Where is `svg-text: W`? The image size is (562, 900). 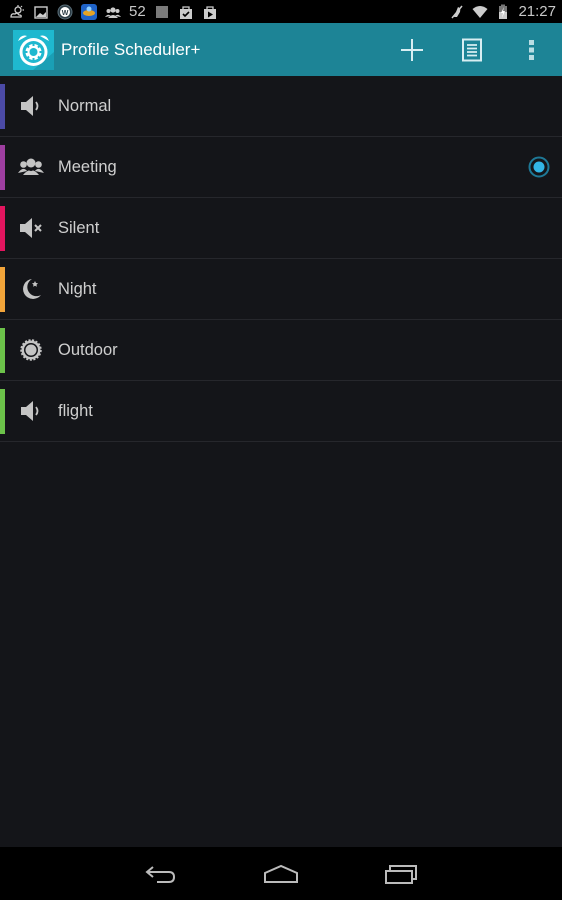
svg-text: W is located at coordinates (65, 13).